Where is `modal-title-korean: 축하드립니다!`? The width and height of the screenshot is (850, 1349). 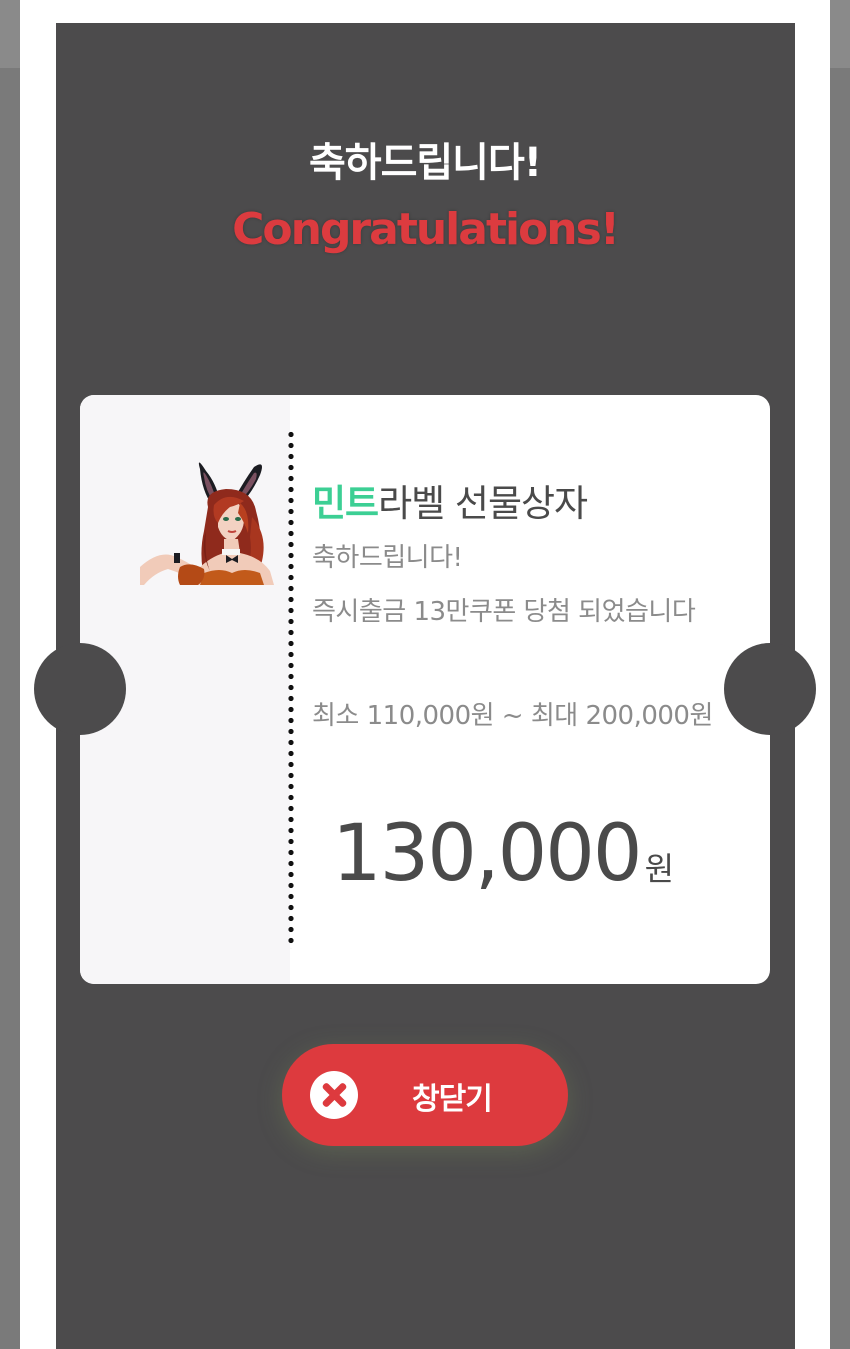 modal-title-korean: 축하드립니다! is located at coordinates (425, 163).